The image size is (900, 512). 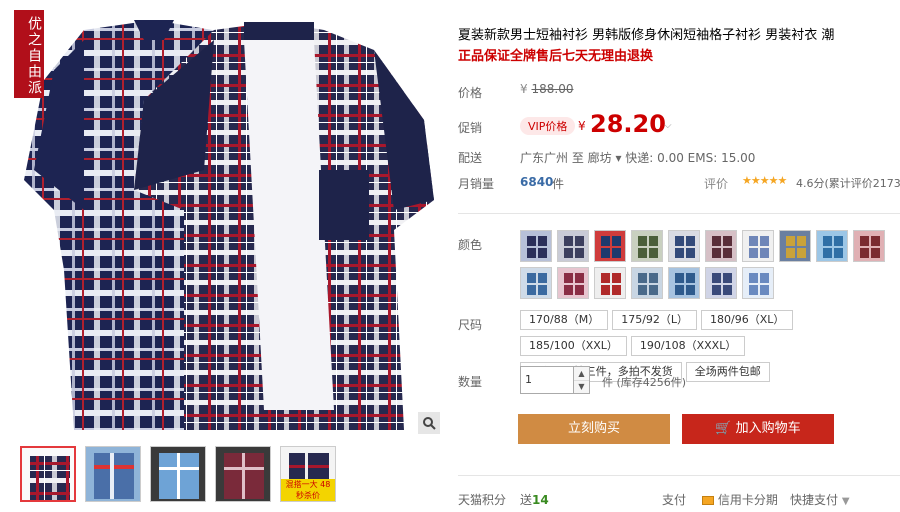 What do you see at coordinates (716, 184) in the screenshot?
I see `evaluation-label: 评价` at bounding box center [716, 184].